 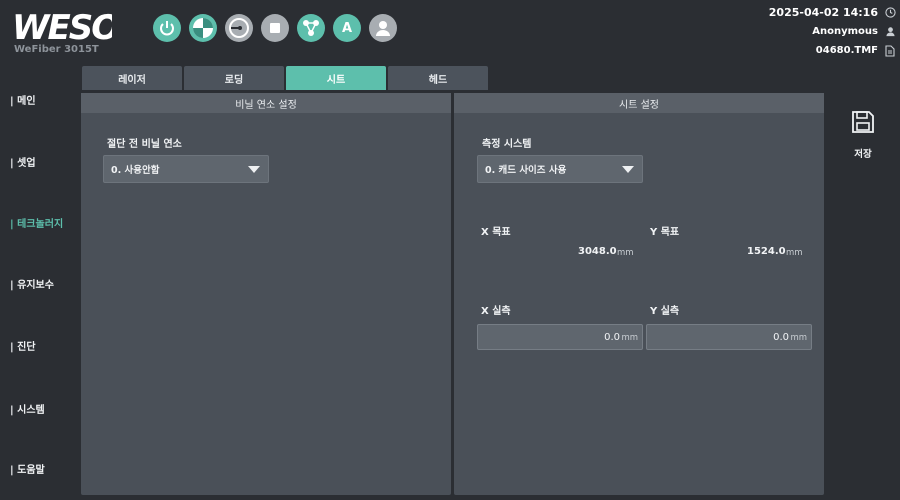 What do you see at coordinates (31, 470) in the screenshot?
I see `sidebar-item-label: 도움말` at bounding box center [31, 470].